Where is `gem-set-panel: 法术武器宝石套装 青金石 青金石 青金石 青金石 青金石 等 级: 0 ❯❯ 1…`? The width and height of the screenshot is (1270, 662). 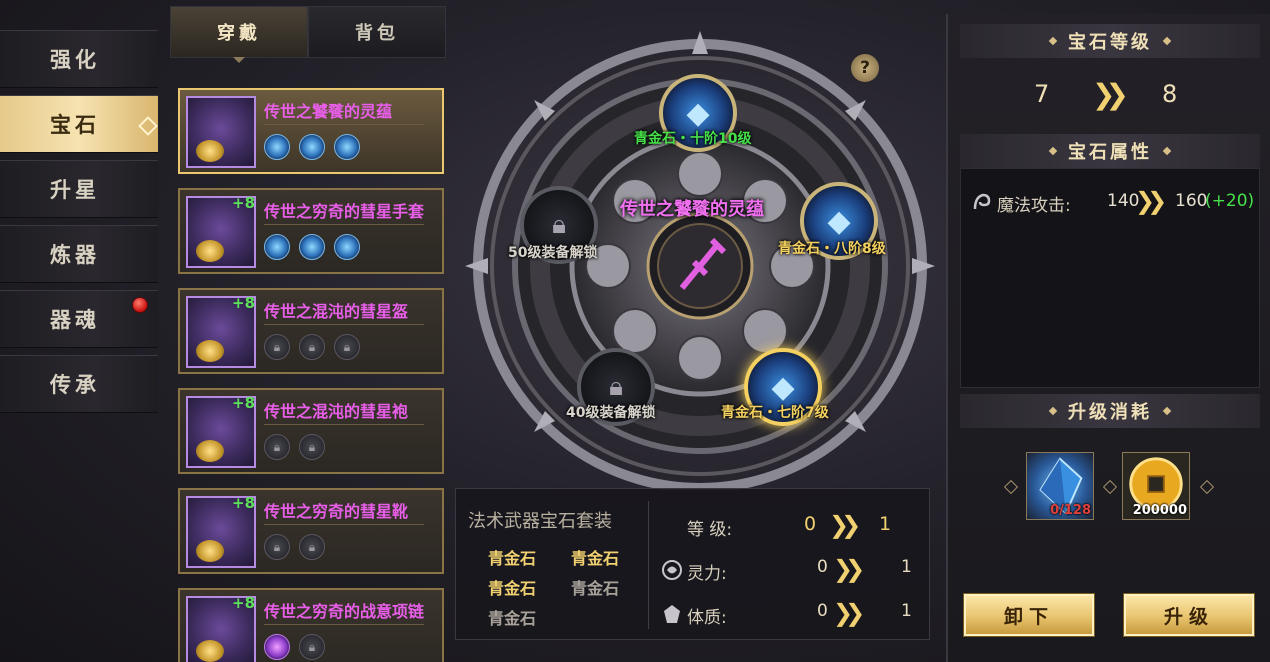
gem-set-panel: 法术武器宝石套装 青金石 青金石 青金石 青金石 青金石 等 级: 0 ❯❯ 1… is located at coordinates (692, 564).